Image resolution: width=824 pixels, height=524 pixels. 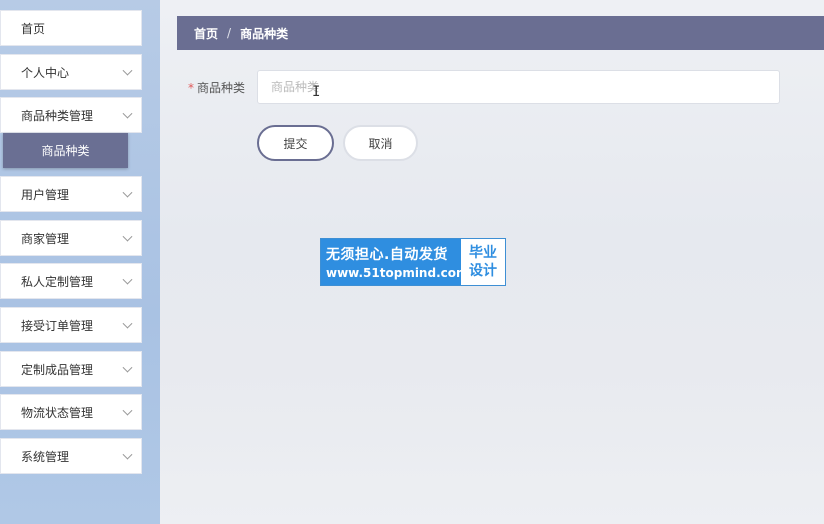 I want to click on breadcrumb-current: 商品种类, so click(x=264, y=33).